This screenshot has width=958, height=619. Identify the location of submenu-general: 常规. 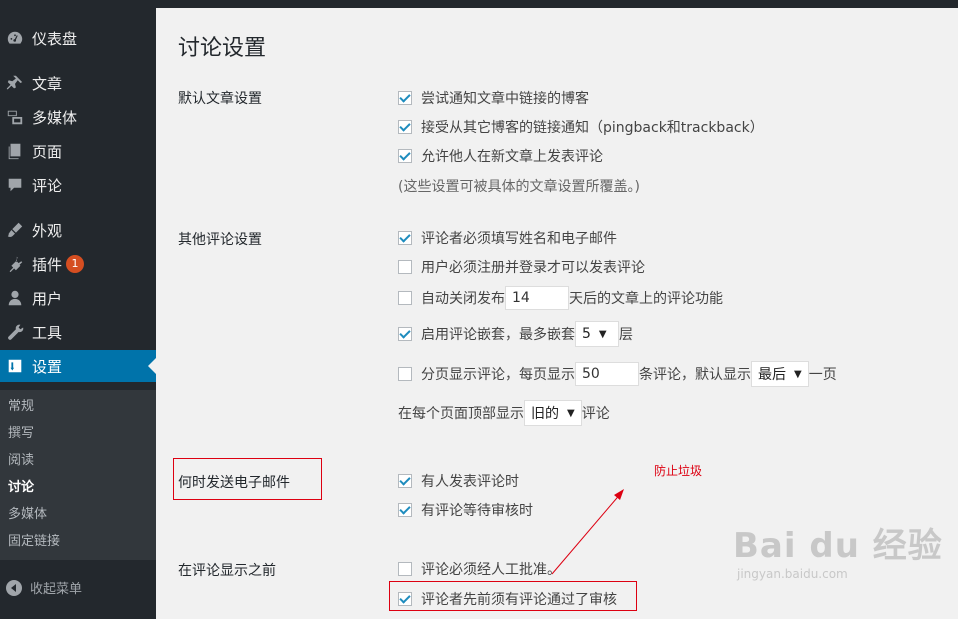
(21, 404).